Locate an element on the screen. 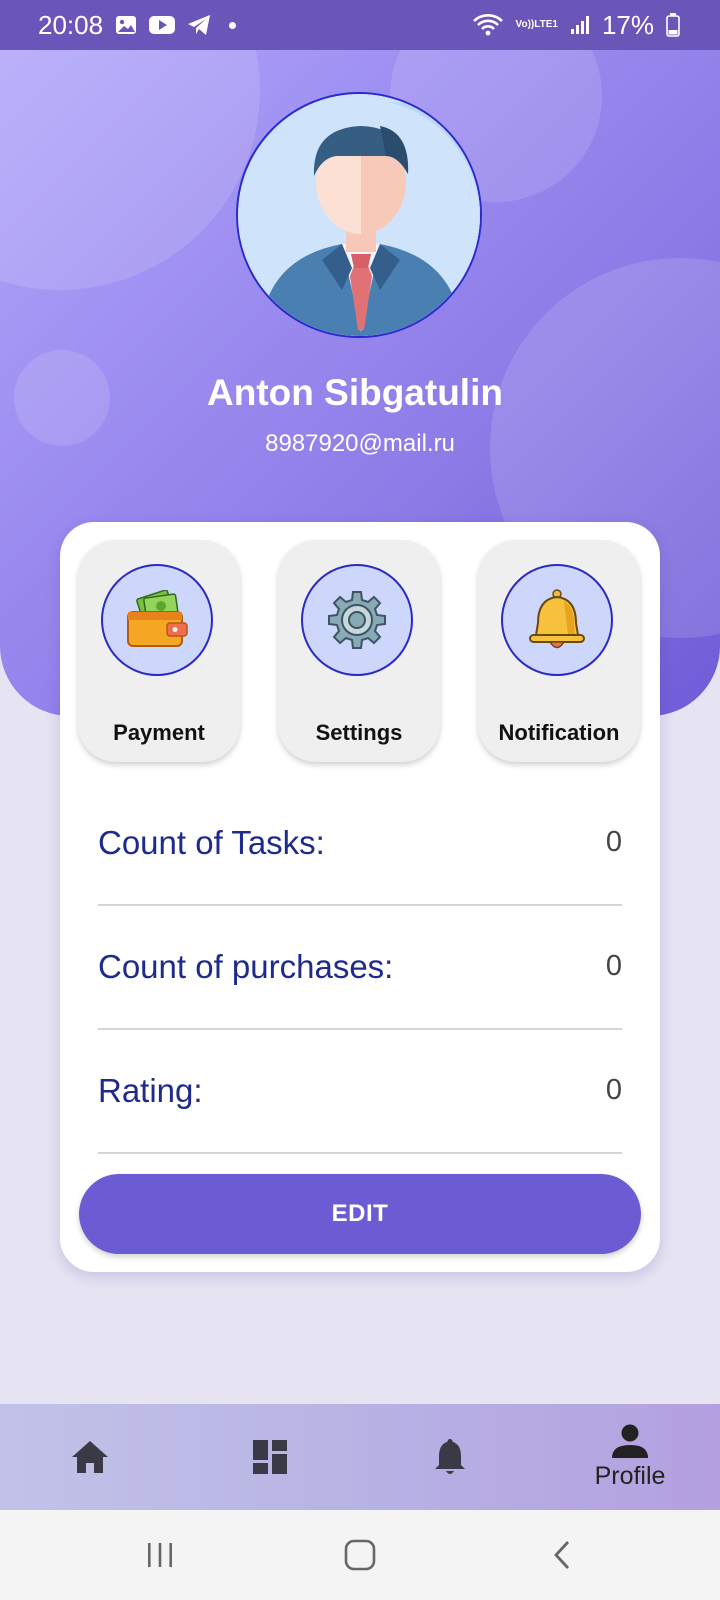 This screenshot has height=1600, width=720. stat-row-purchases: Count of purchases: 0 is located at coordinates (360, 968).